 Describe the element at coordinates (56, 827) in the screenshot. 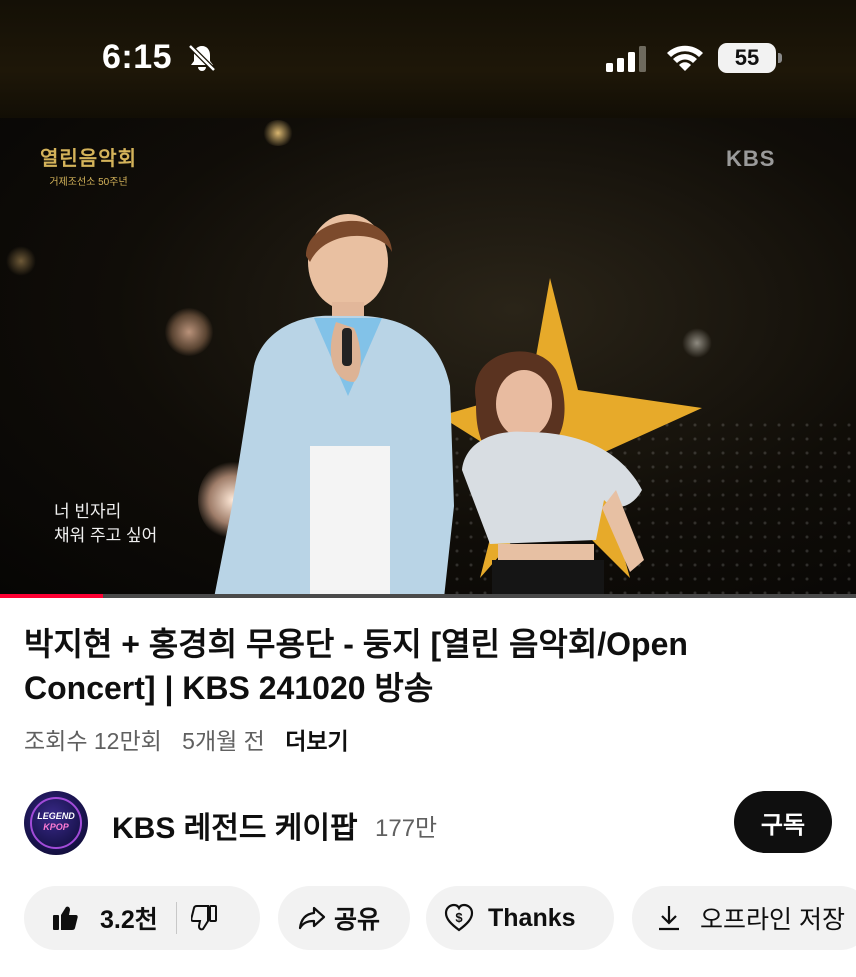

I see `avatar-text-kpop: KPOP` at that location.